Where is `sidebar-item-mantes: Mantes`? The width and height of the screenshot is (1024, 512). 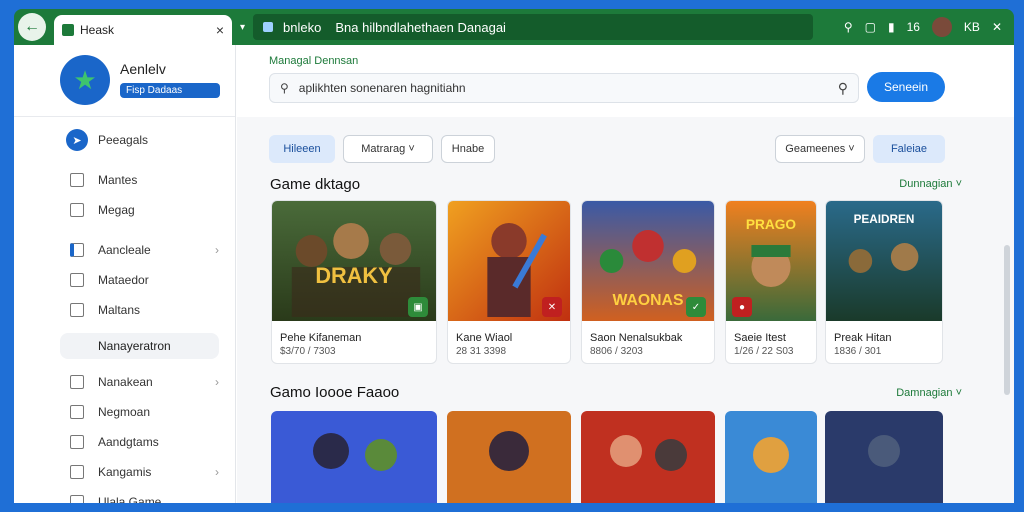 sidebar-item-mantes: Mantes is located at coordinates (124, 180).